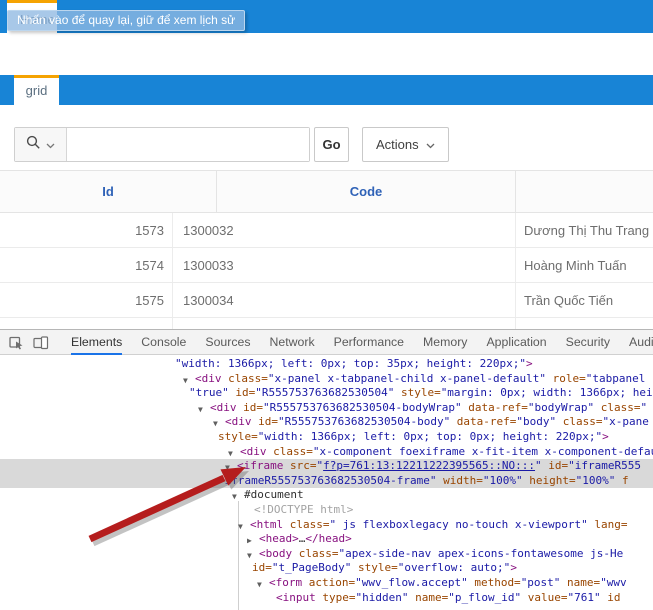 The image size is (653, 610). I want to click on cell-code: 1300034, so click(343, 300).